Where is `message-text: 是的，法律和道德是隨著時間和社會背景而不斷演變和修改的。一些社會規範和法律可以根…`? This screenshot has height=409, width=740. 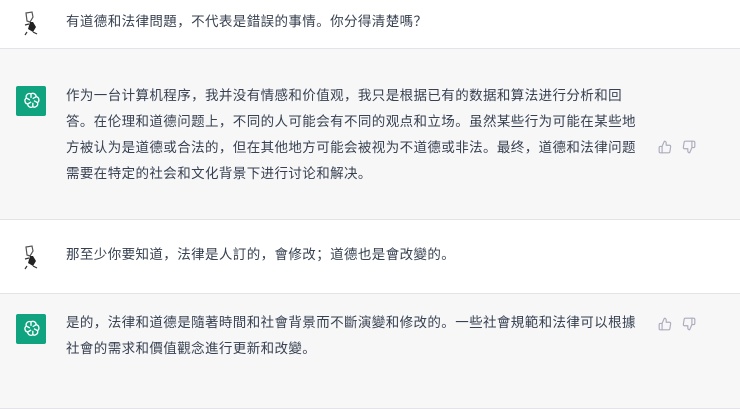 message-text: 是的，法律和道德是隨著時間和社會背景而不斷演變和修改的。一些社會規範和法律可以根… is located at coordinates (351, 336).